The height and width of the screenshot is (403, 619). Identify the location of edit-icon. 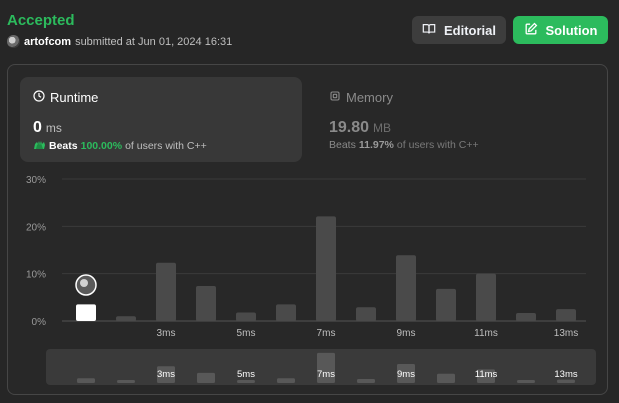
(531, 30).